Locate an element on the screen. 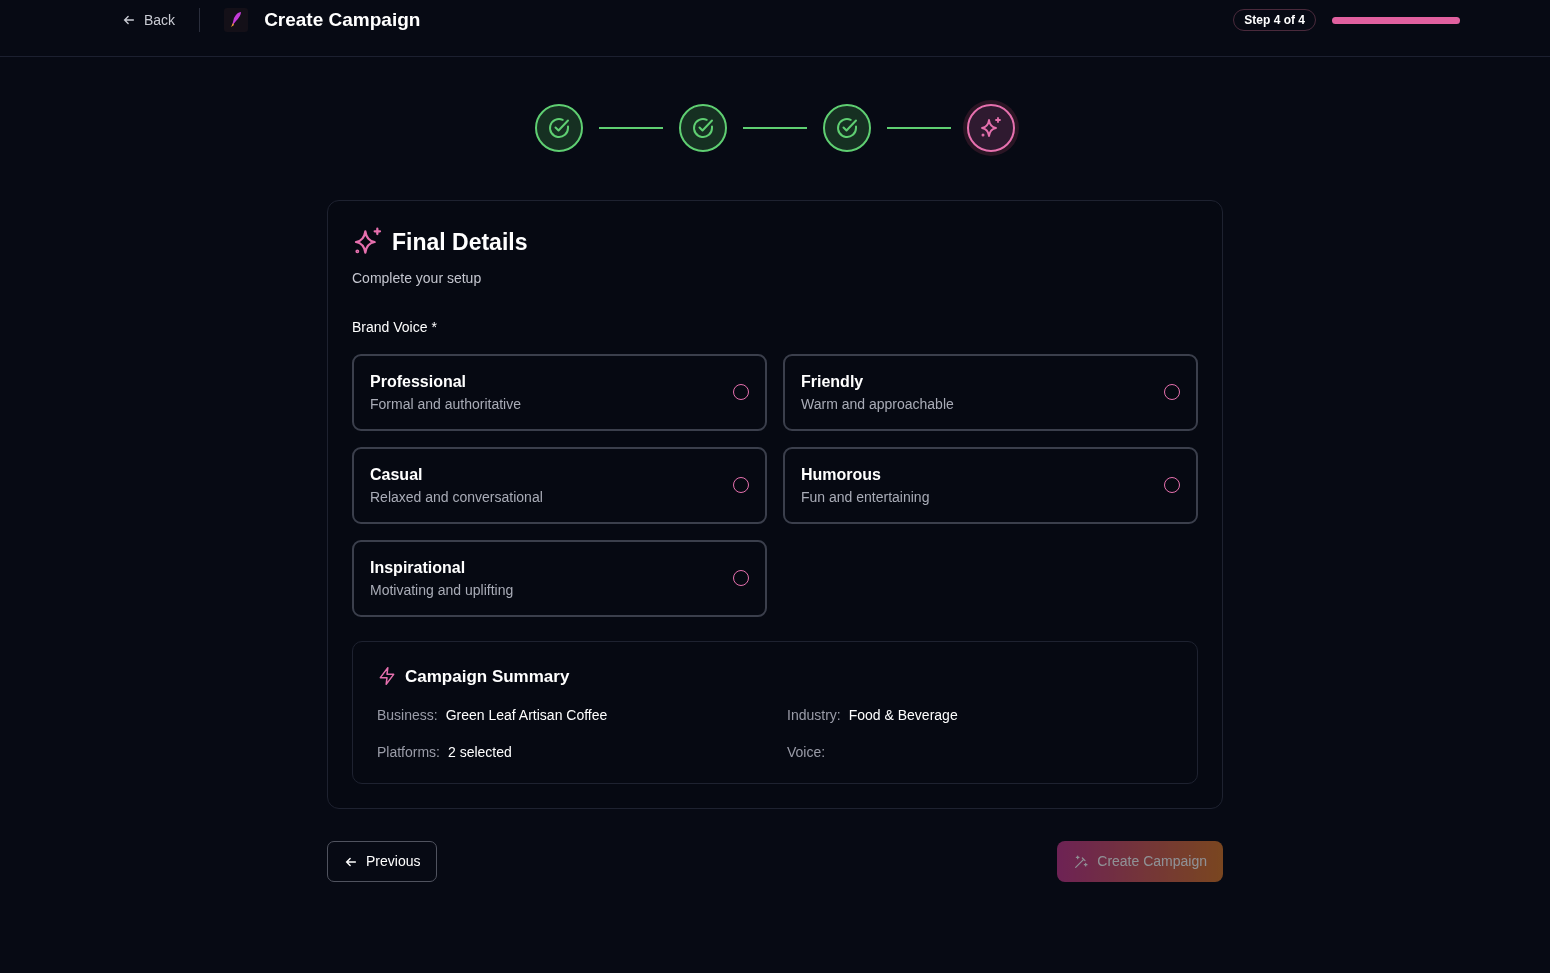 The image size is (1550, 973). option-title: Humorous is located at coordinates (841, 474).